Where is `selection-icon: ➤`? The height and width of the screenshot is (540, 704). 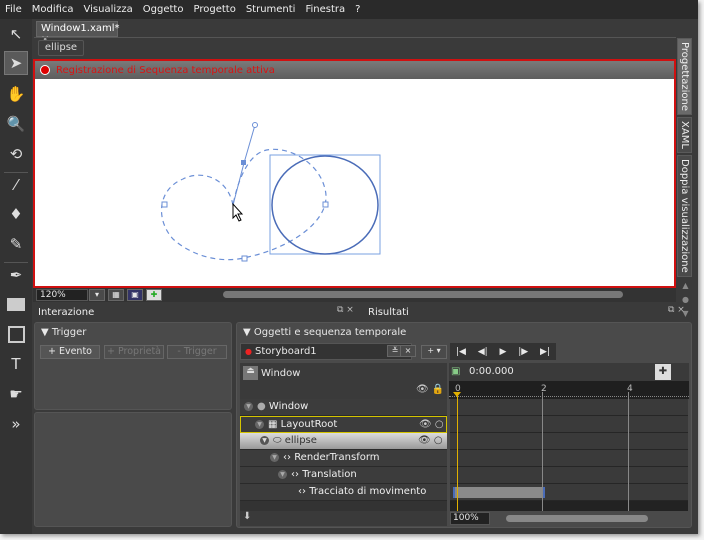 selection-icon: ➤ is located at coordinates (16, 63).